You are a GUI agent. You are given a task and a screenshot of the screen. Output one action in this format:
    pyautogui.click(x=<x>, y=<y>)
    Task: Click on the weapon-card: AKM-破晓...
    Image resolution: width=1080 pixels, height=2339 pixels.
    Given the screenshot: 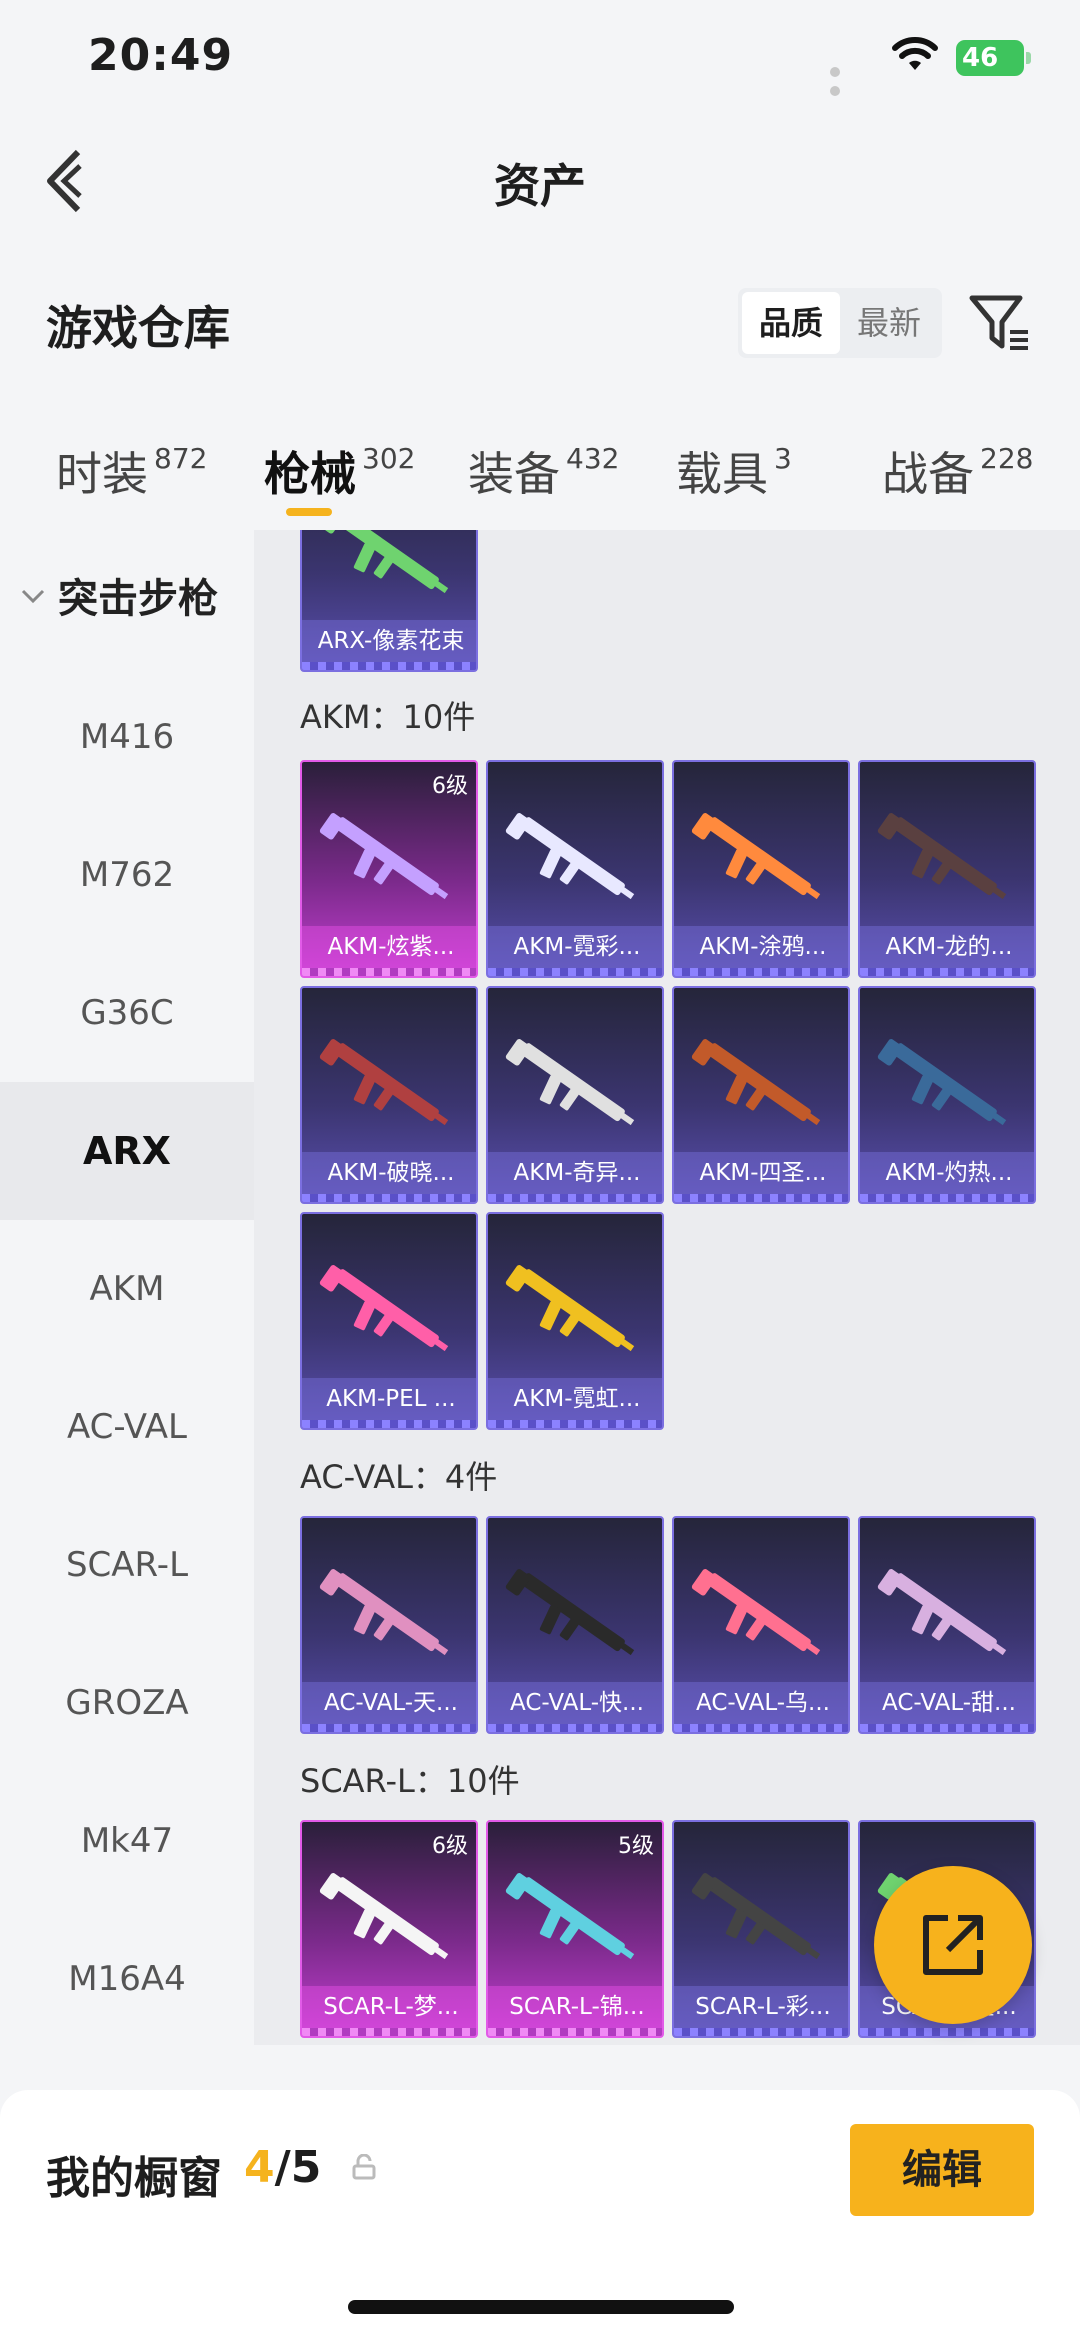 What is the action you would take?
    pyautogui.click(x=389, y=1095)
    